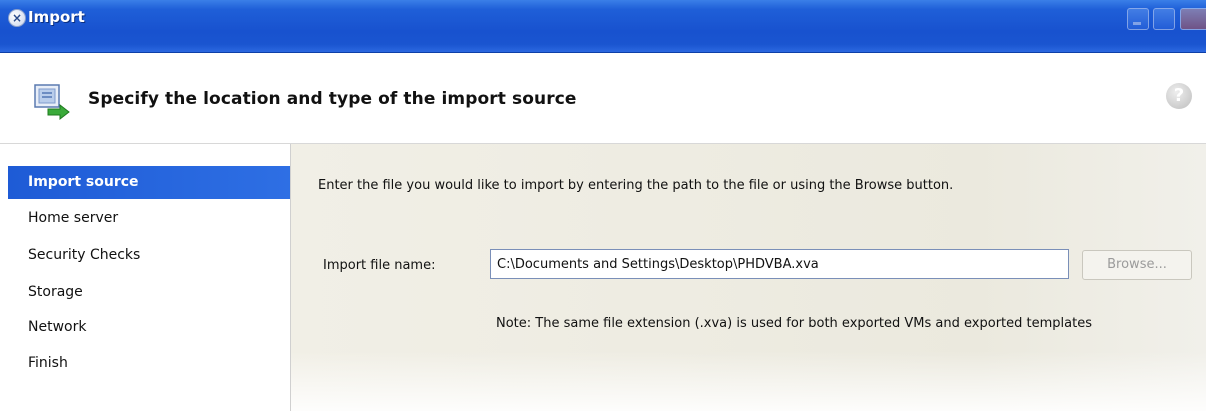 The width and height of the screenshot is (1206, 411). Describe the element at coordinates (1164, 19) in the screenshot. I see `maximize-button` at that location.